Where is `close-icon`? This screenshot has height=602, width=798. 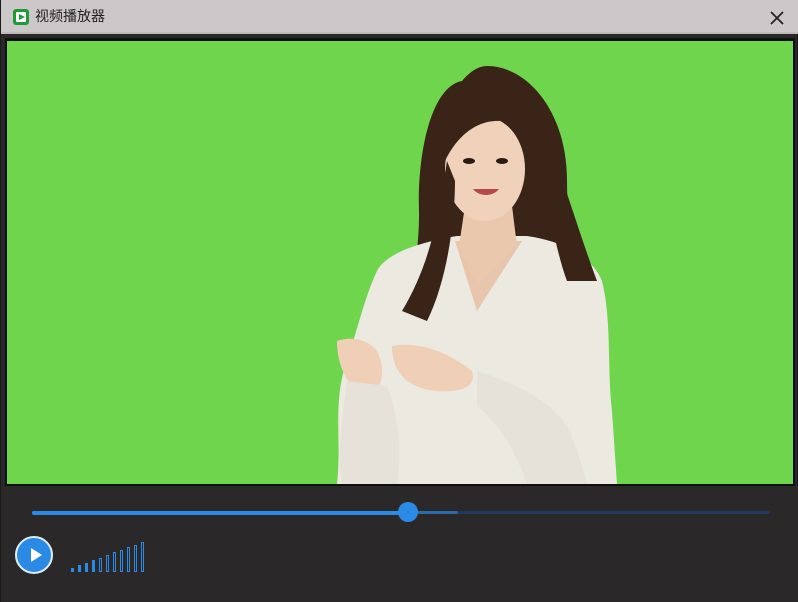 close-icon is located at coordinates (777, 18).